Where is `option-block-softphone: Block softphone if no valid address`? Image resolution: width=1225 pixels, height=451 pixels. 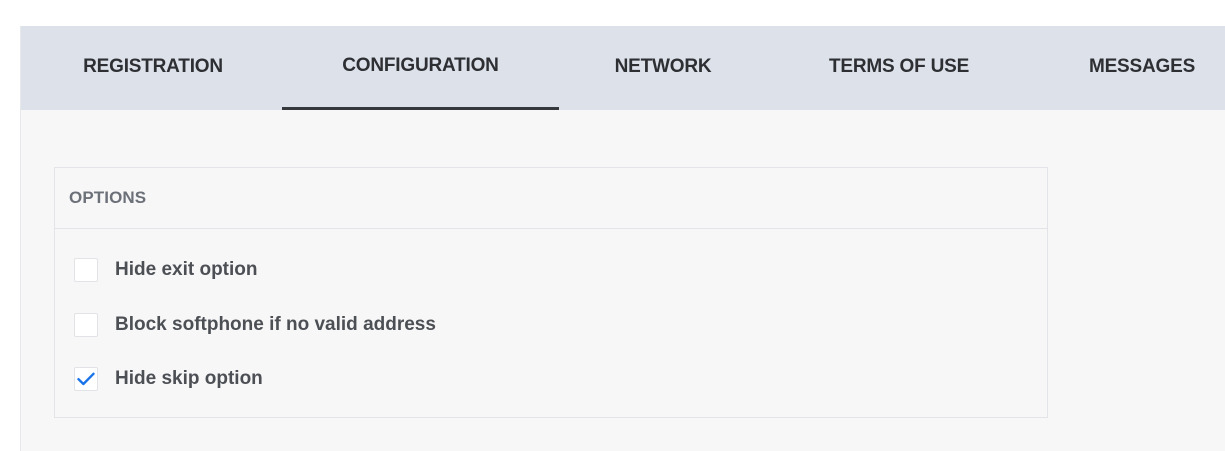
option-block-softphone: Block softphone if no valid address is located at coordinates (255, 325).